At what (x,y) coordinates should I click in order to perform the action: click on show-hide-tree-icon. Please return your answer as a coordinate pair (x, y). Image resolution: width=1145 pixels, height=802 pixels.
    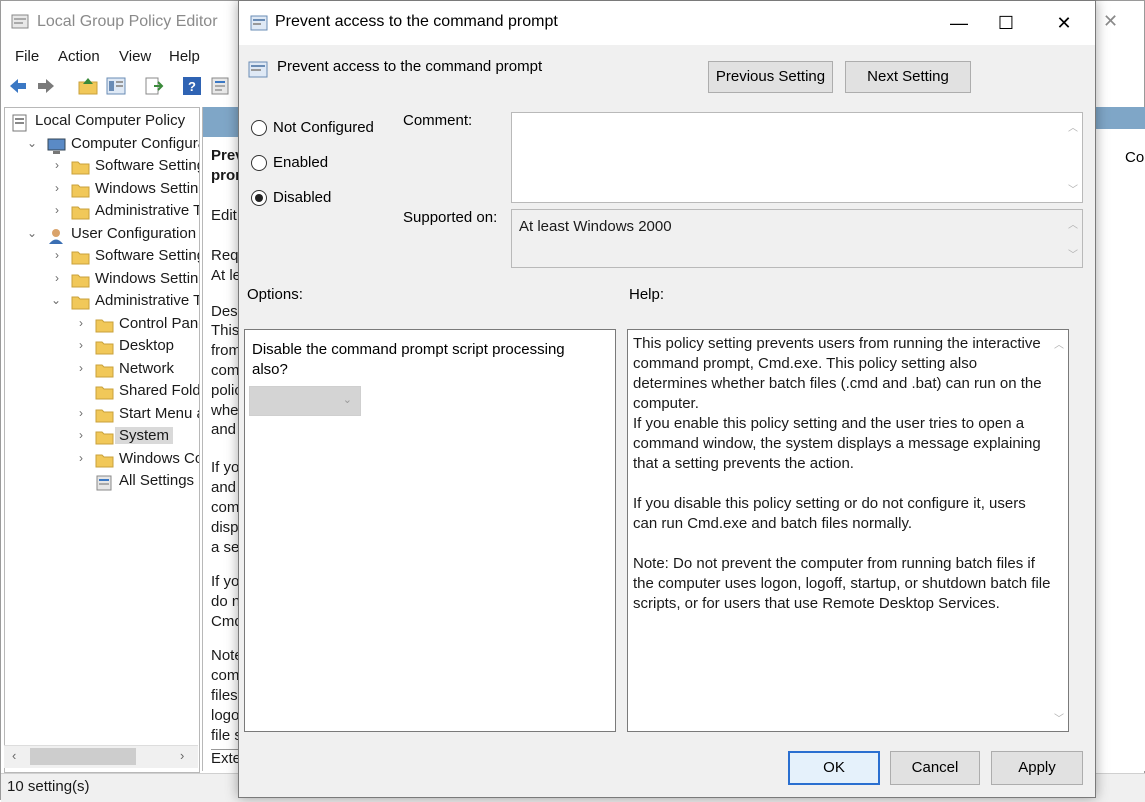
    Looking at the image, I should click on (116, 86).